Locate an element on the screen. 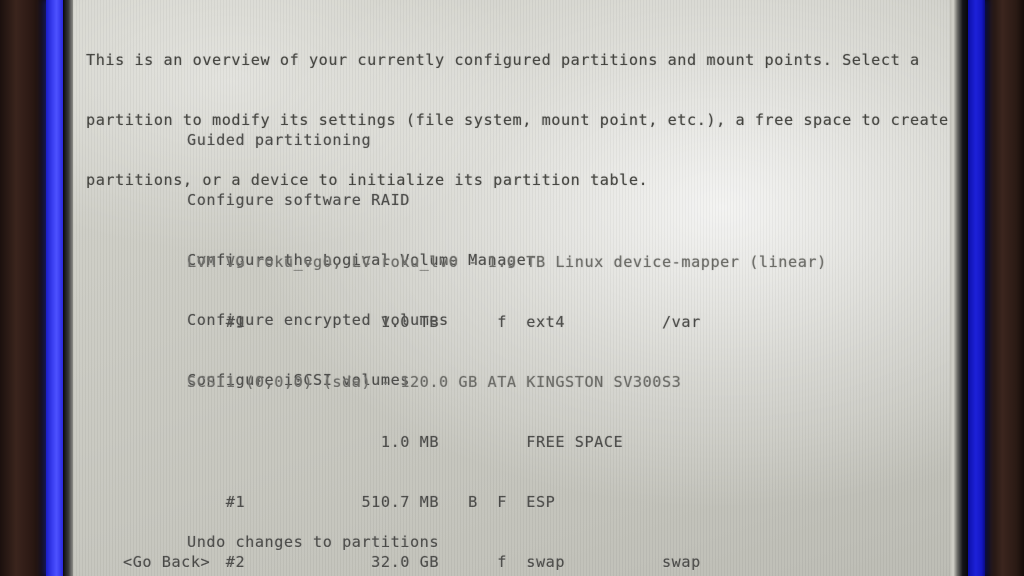 The width and height of the screenshot is (1024, 576). monitor-inner-edge-right is located at coordinates (959, 288).